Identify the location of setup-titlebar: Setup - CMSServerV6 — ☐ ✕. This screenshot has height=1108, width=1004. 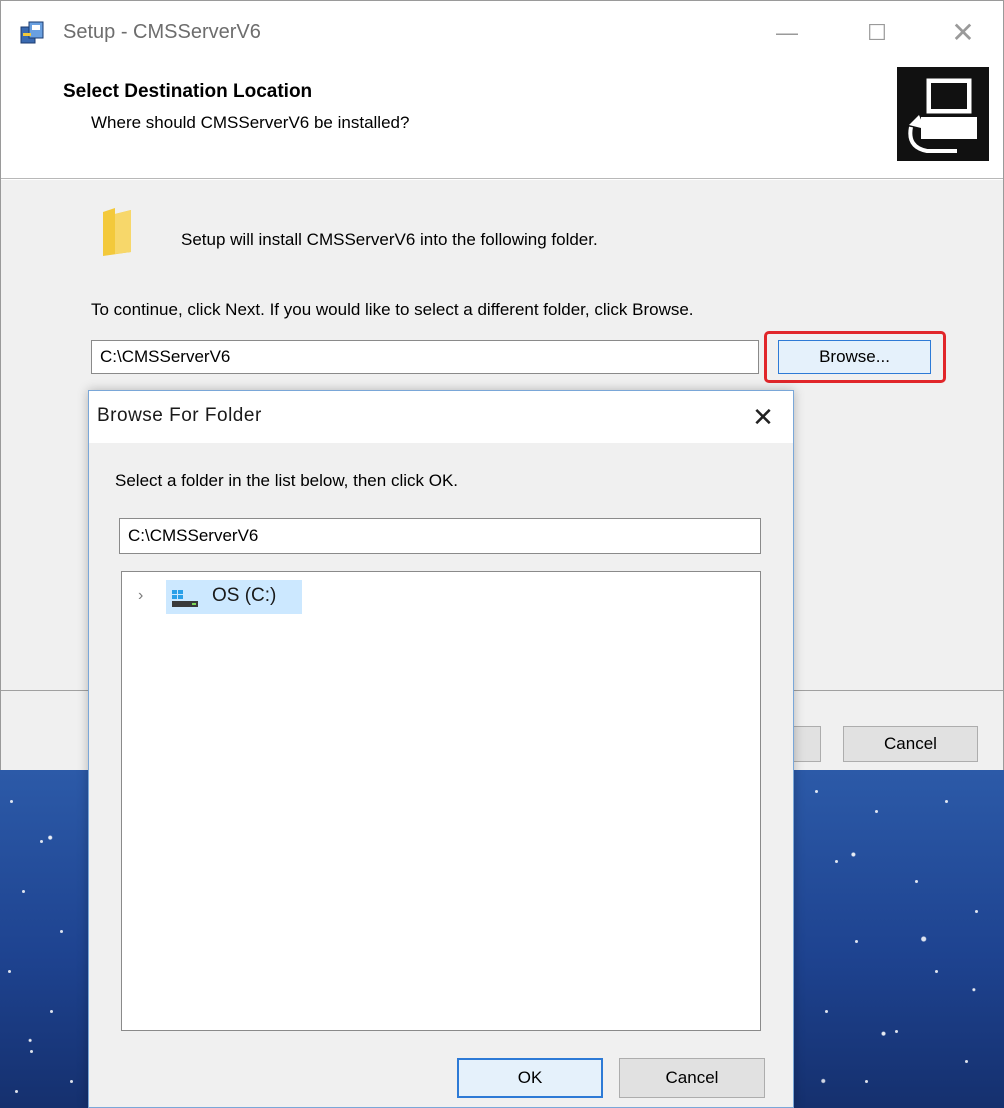
(502, 34).